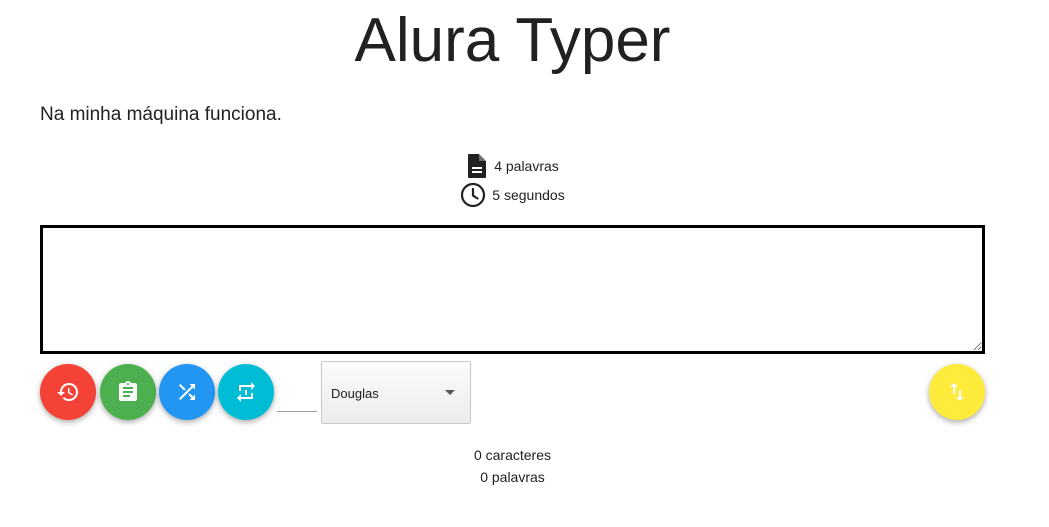 The width and height of the screenshot is (1049, 527). What do you see at coordinates (512, 40) in the screenshot?
I see `page-title: Alura Typer` at bounding box center [512, 40].